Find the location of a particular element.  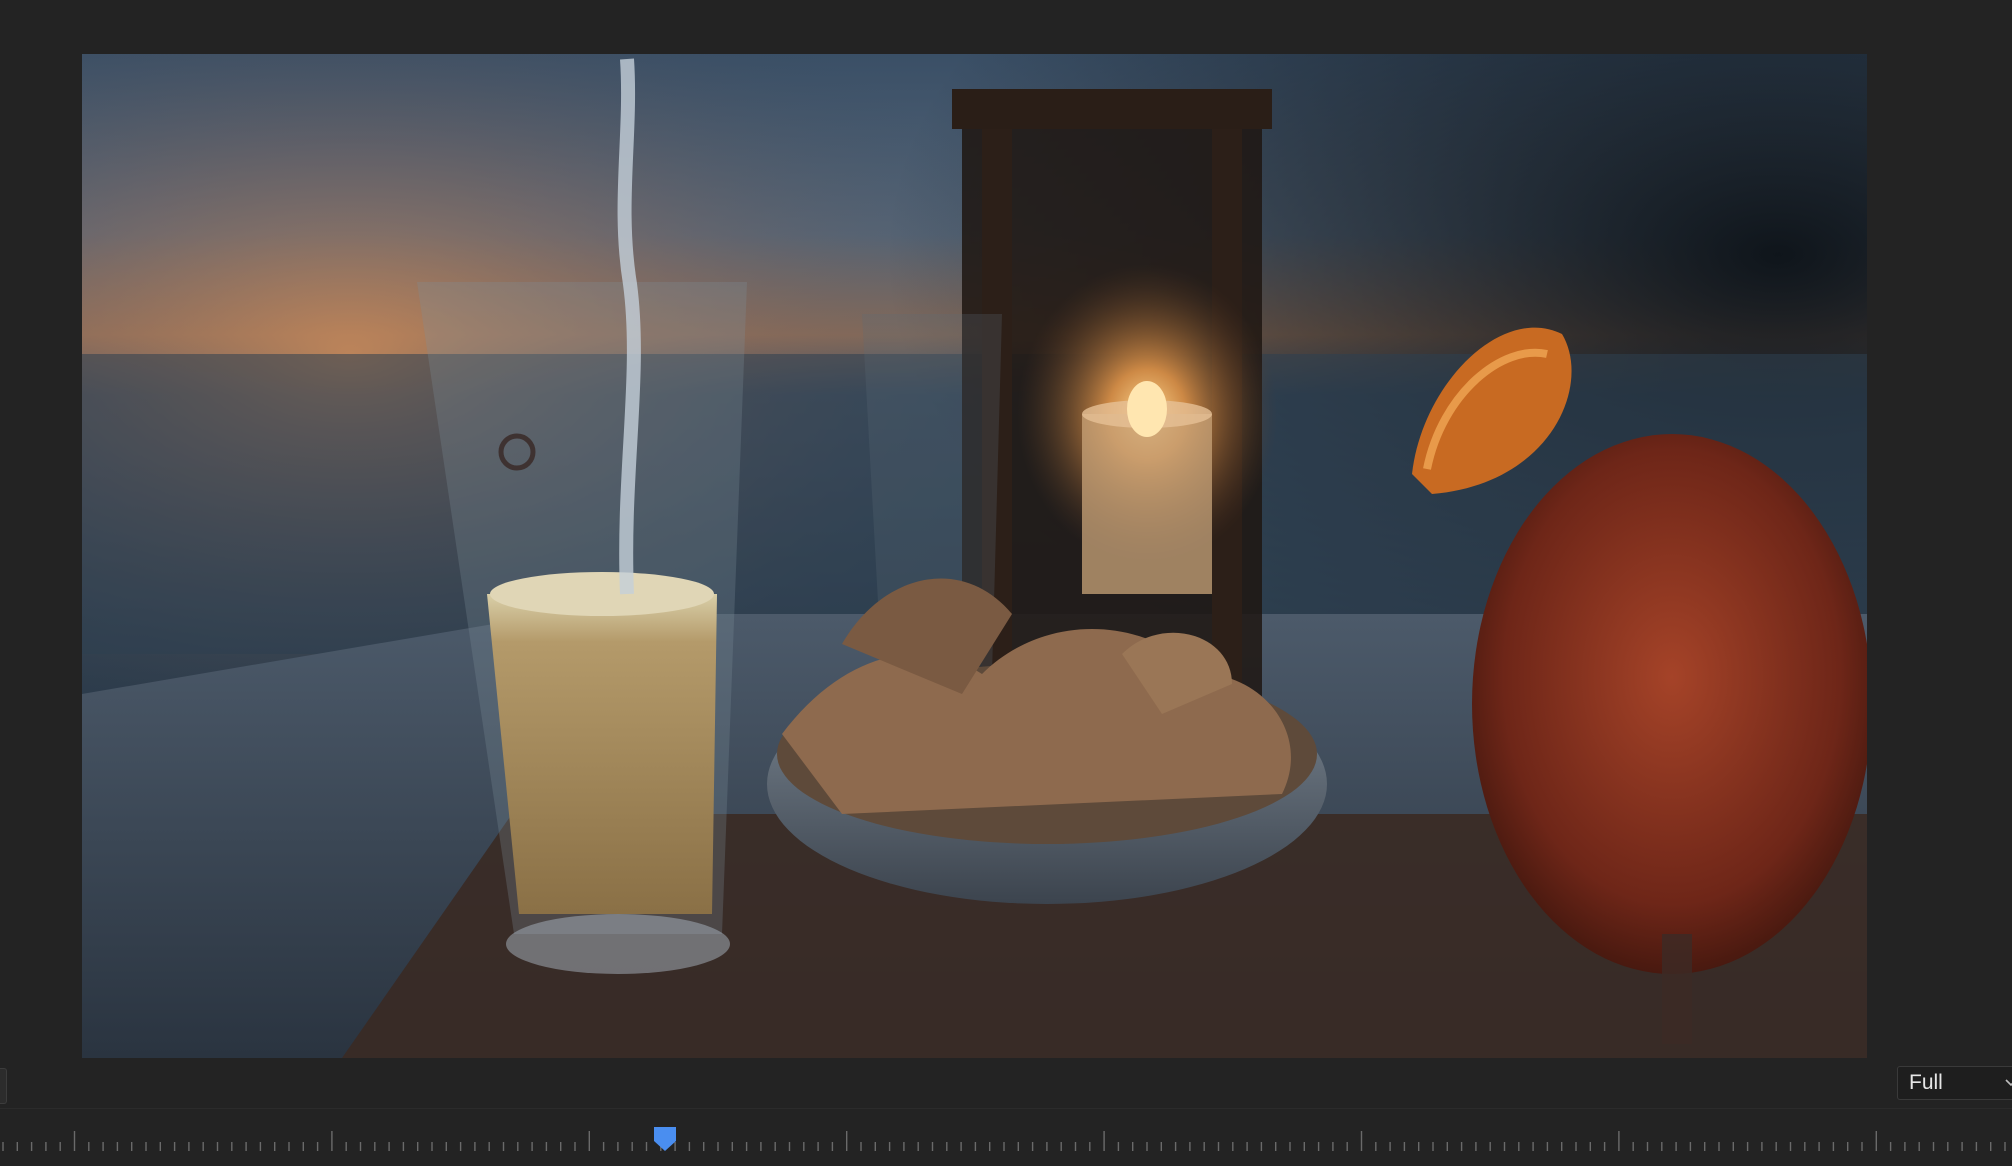

time-ruler is located at coordinates (1006, 1137).